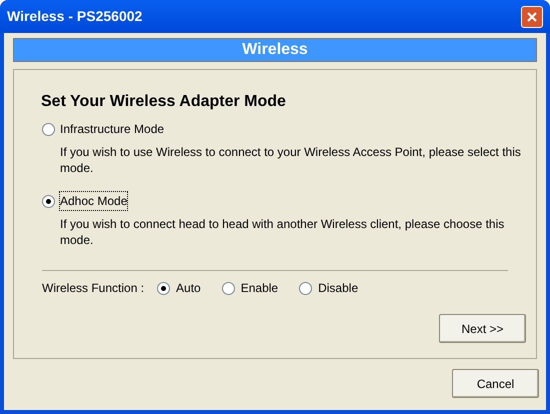 The image size is (550, 414). I want to click on mode-label: Infrastructure Mode, so click(112, 129).